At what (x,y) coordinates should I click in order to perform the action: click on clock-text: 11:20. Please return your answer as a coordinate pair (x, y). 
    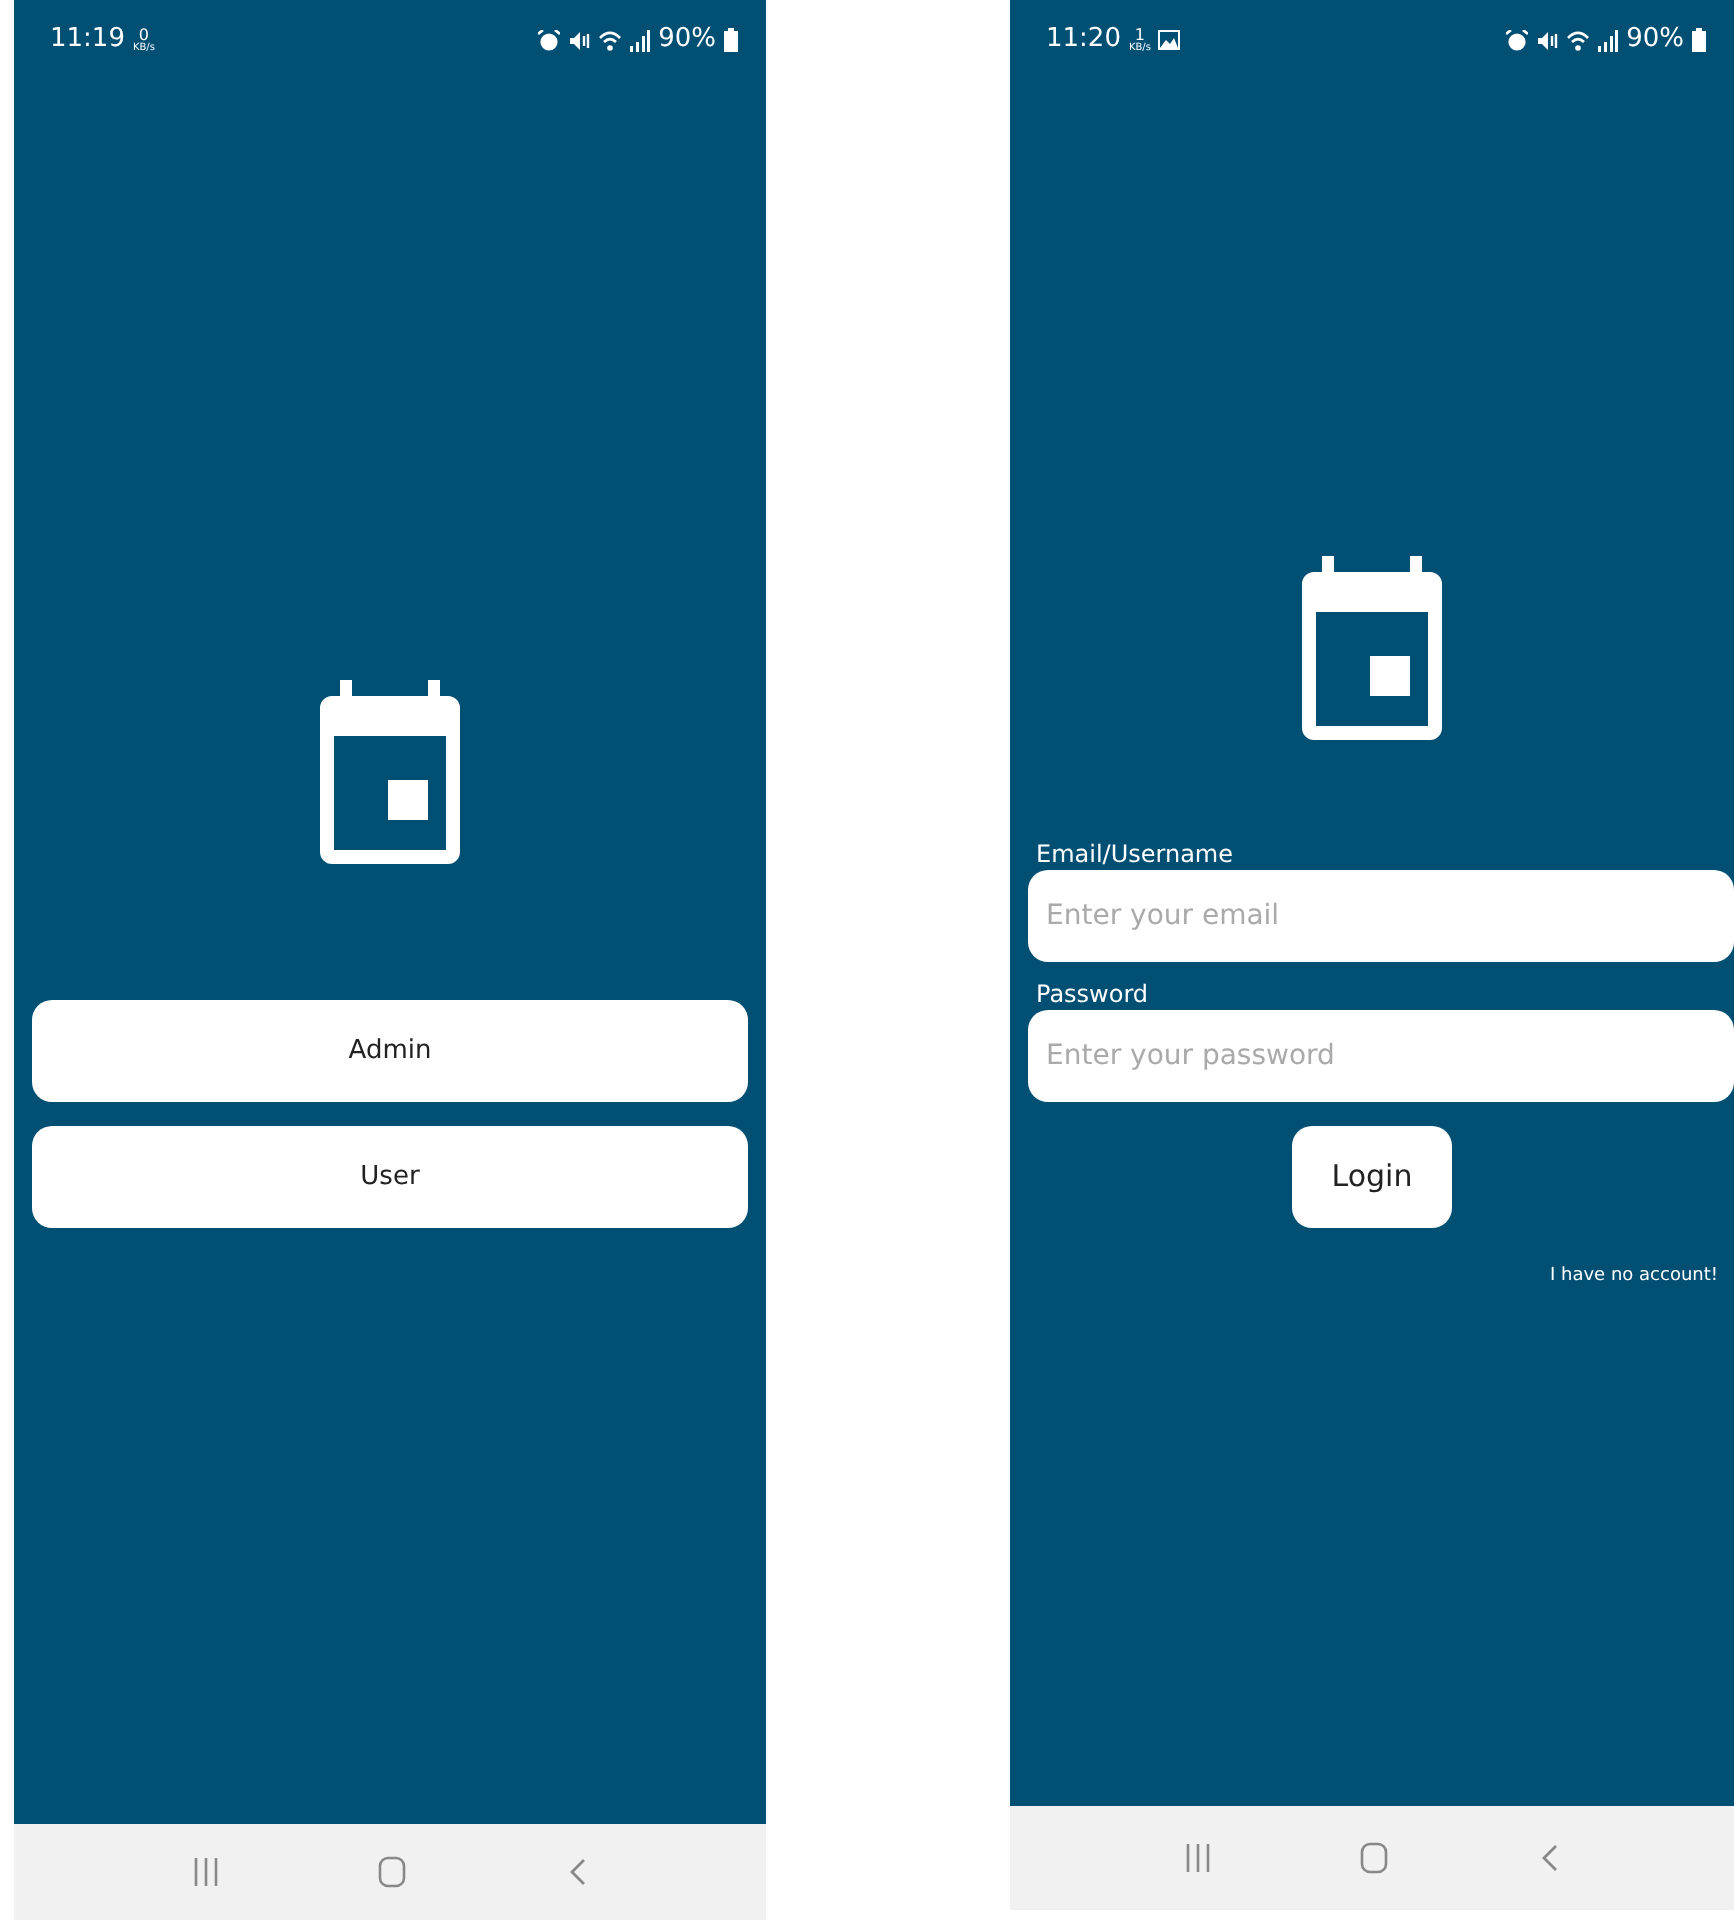
    Looking at the image, I should click on (1083, 40).